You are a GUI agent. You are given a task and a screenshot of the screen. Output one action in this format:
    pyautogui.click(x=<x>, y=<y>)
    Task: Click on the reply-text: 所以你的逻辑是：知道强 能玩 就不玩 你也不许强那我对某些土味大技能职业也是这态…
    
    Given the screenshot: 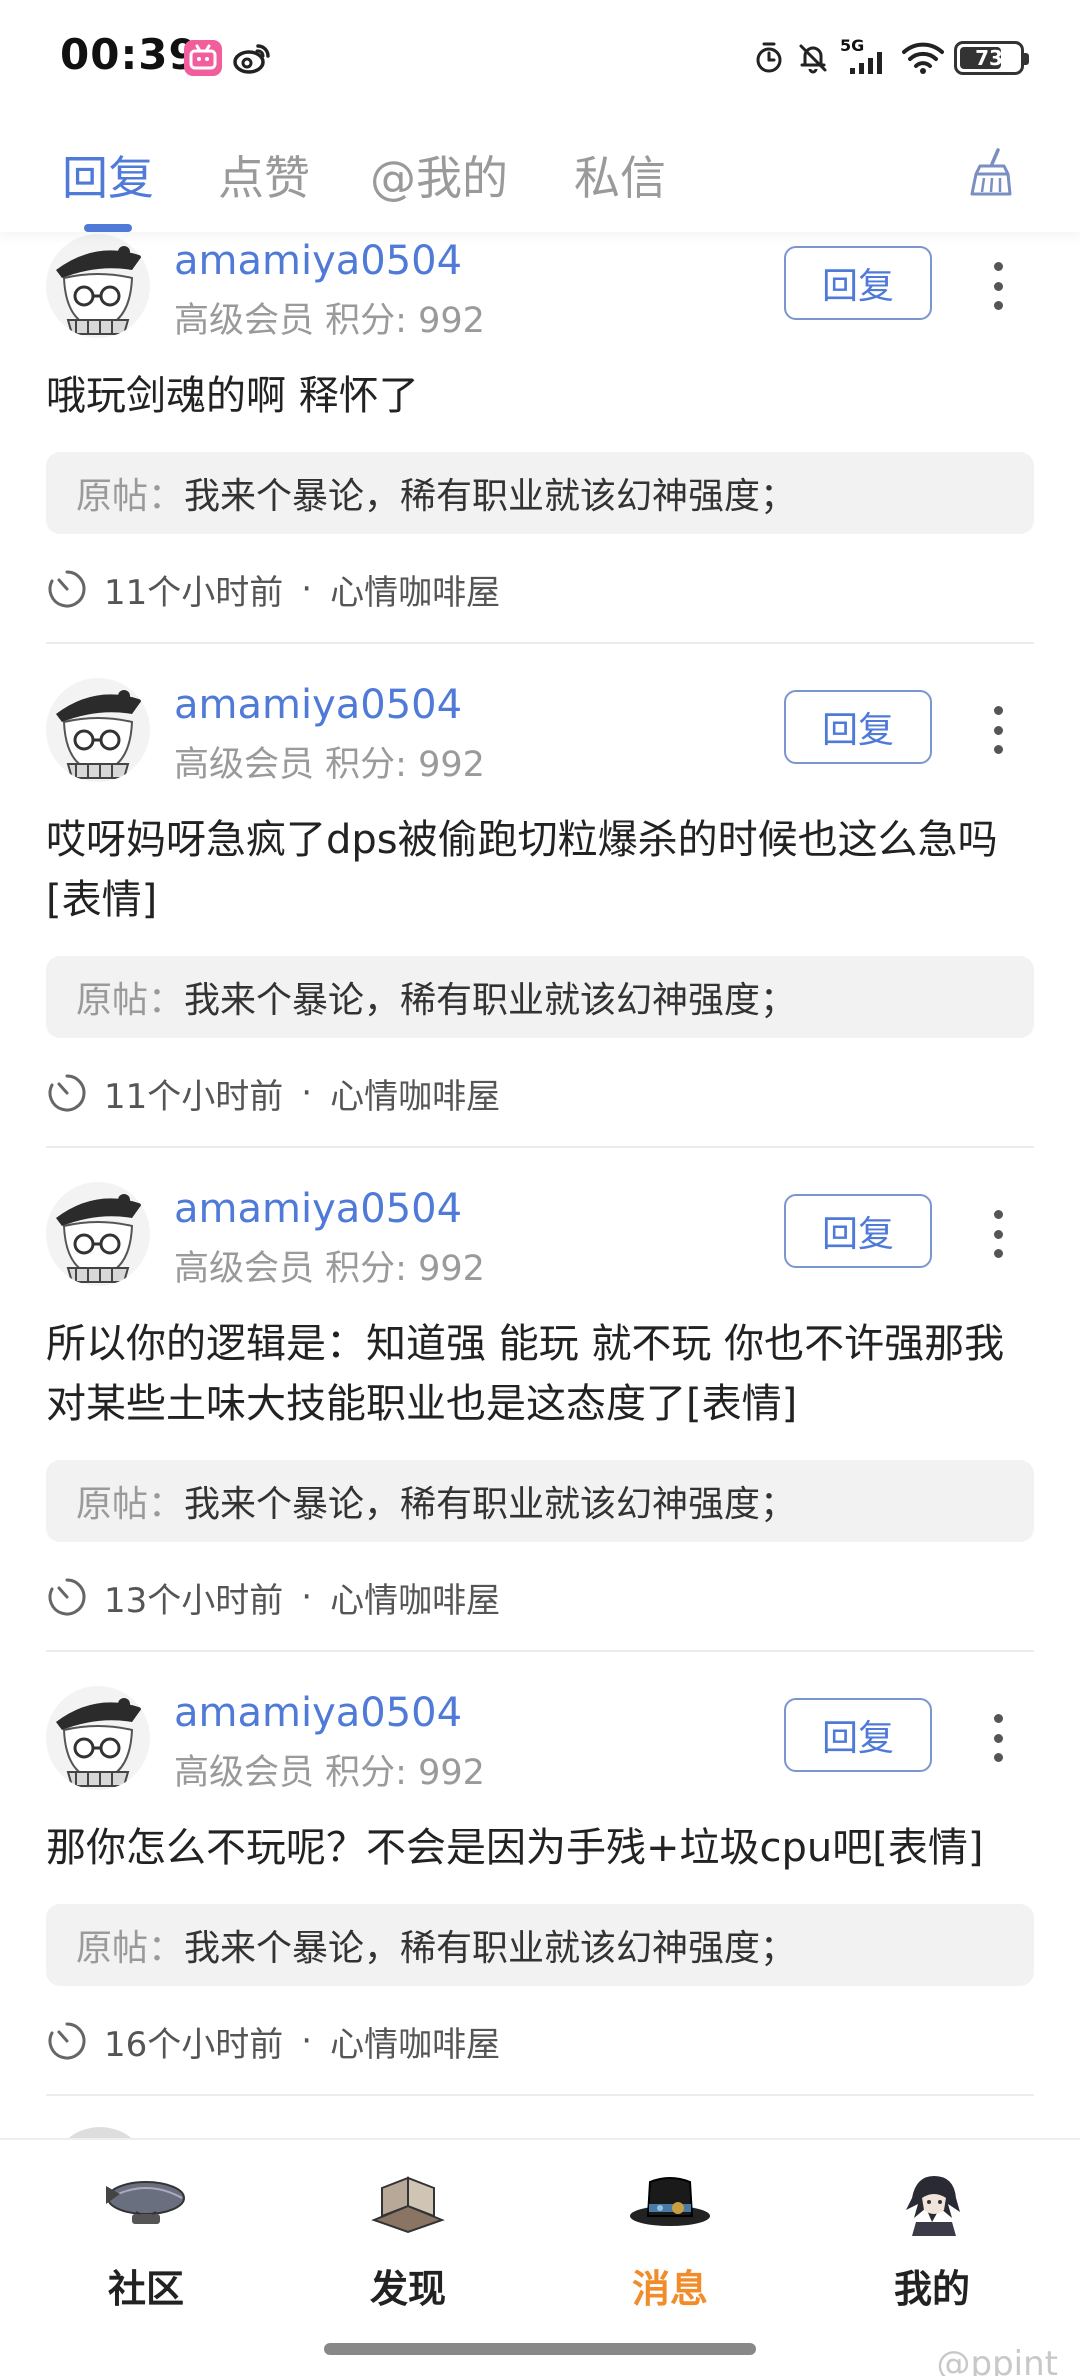 What is the action you would take?
    pyautogui.click(x=525, y=1374)
    